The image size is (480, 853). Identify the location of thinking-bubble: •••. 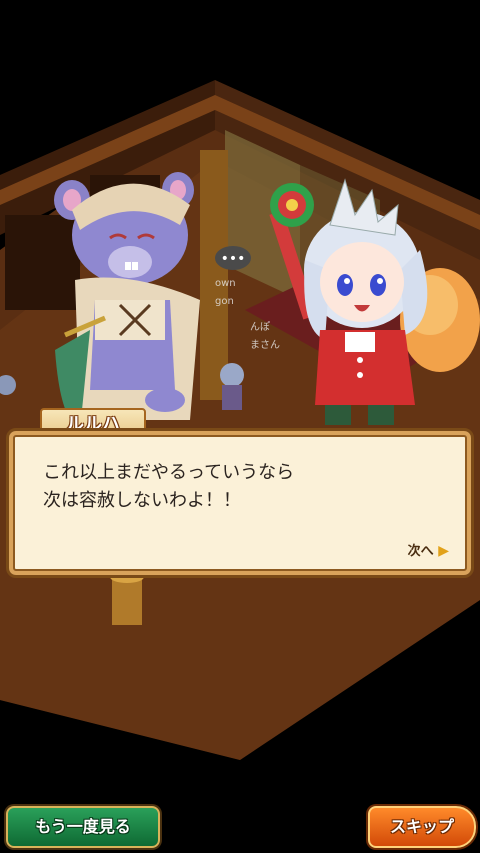
(233, 258).